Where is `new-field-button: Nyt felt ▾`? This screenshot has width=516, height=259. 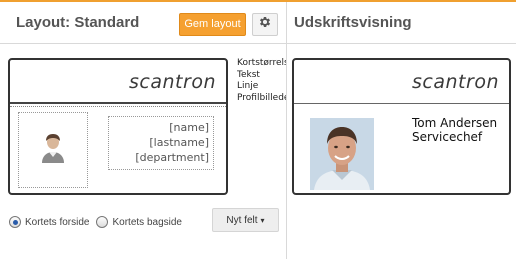
new-field-button: Nyt felt ▾ is located at coordinates (245, 220).